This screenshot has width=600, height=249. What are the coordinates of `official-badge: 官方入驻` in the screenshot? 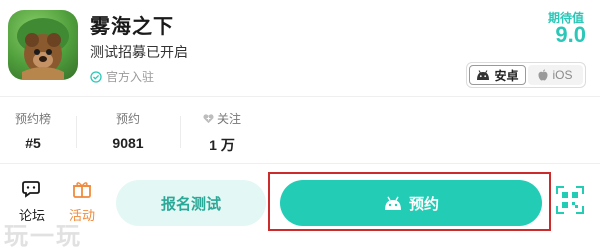 It's located at (122, 76).